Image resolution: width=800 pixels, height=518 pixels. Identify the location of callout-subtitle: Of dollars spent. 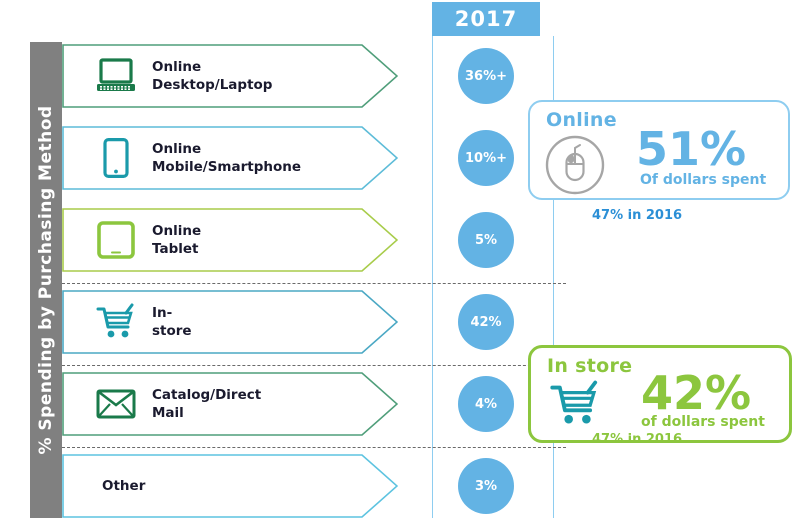
(703, 180).